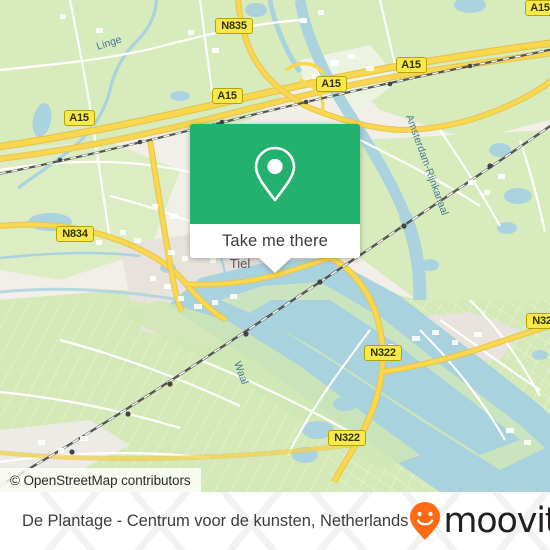 The height and width of the screenshot is (550, 550). I want to click on moovit-wordmark: moovit, so click(496, 520).